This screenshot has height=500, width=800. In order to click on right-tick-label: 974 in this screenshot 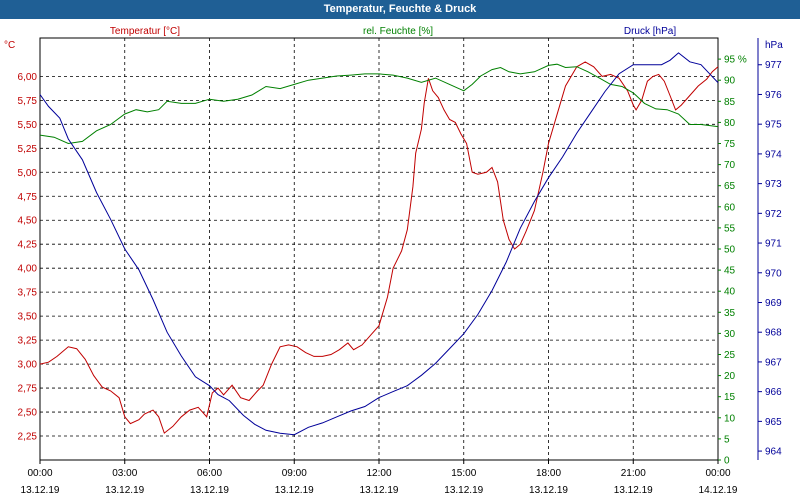, I will do `click(773, 154)`.